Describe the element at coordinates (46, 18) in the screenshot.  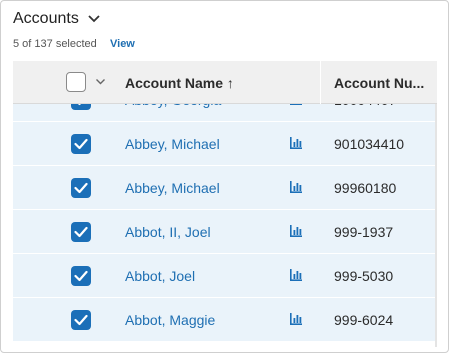
I see `panel-title: Accounts` at that location.